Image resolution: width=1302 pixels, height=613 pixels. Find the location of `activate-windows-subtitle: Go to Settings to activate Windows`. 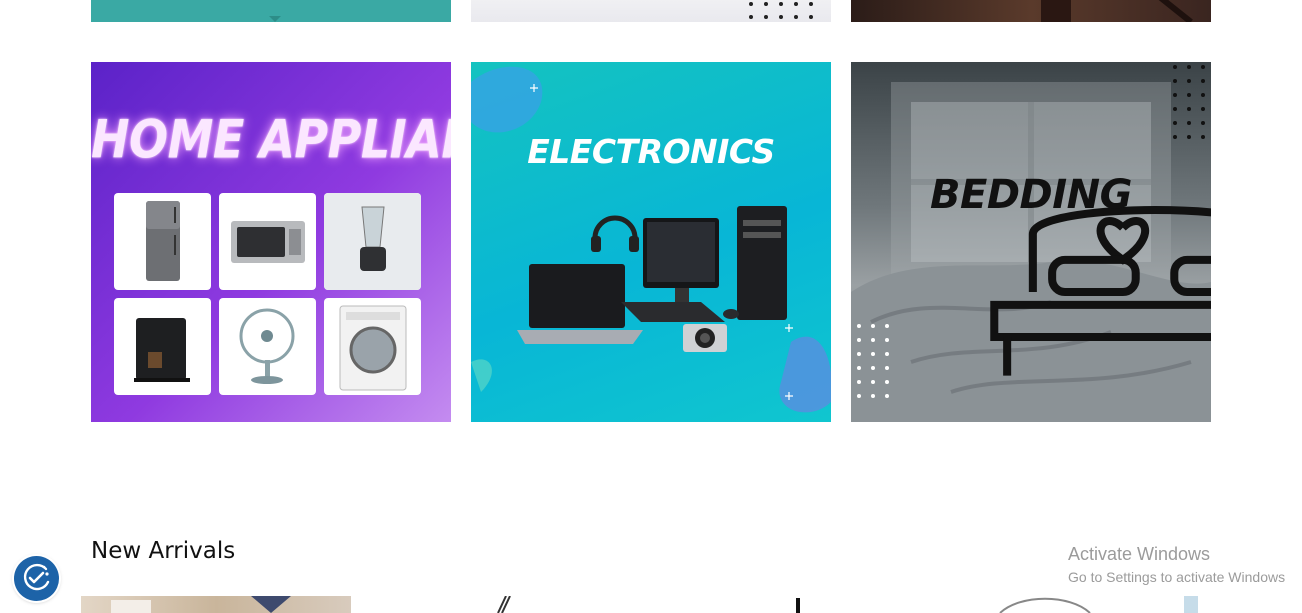

activate-windows-subtitle: Go to Settings to activate Windows is located at coordinates (1177, 577).